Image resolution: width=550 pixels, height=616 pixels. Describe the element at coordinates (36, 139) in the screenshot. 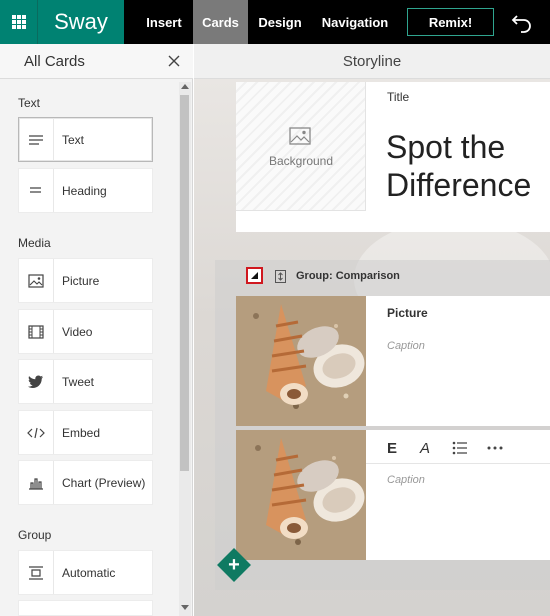

I see `text-icon` at that location.